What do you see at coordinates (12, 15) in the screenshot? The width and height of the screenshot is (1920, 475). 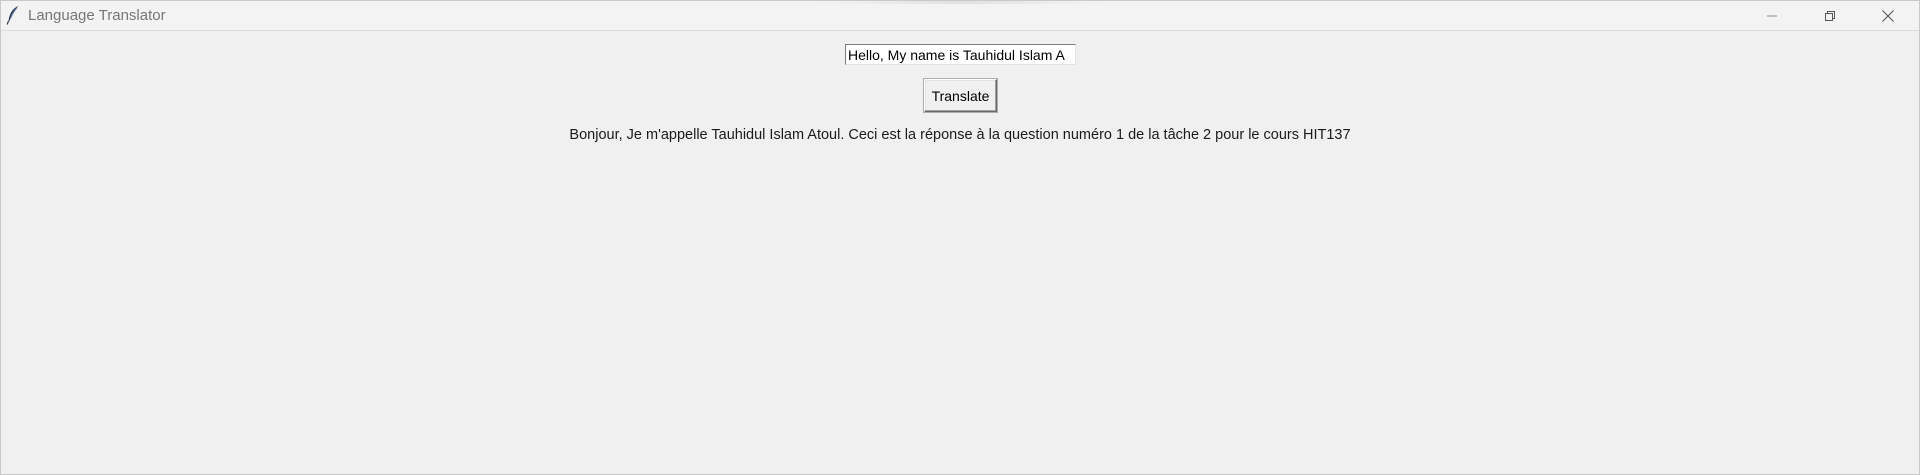 I see `feather-icon` at bounding box center [12, 15].